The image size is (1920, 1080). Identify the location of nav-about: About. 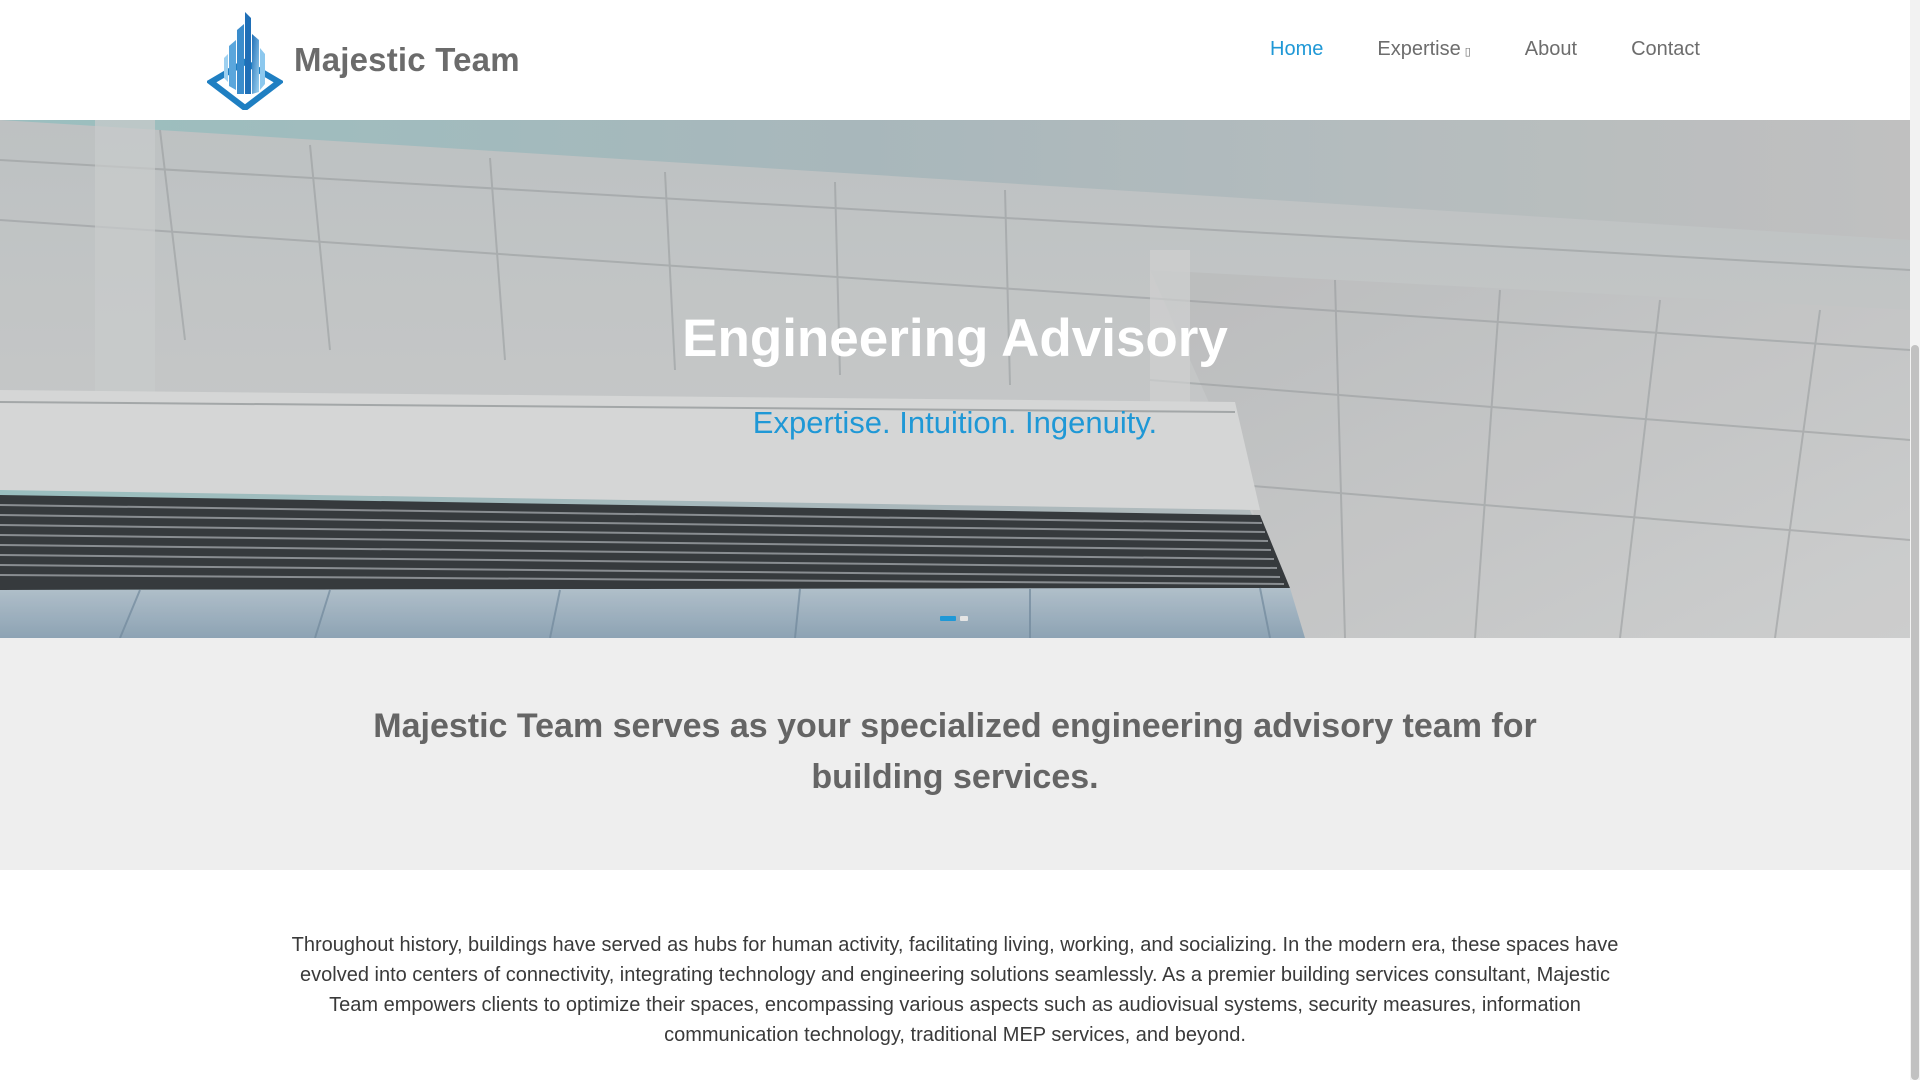
(1551, 49).